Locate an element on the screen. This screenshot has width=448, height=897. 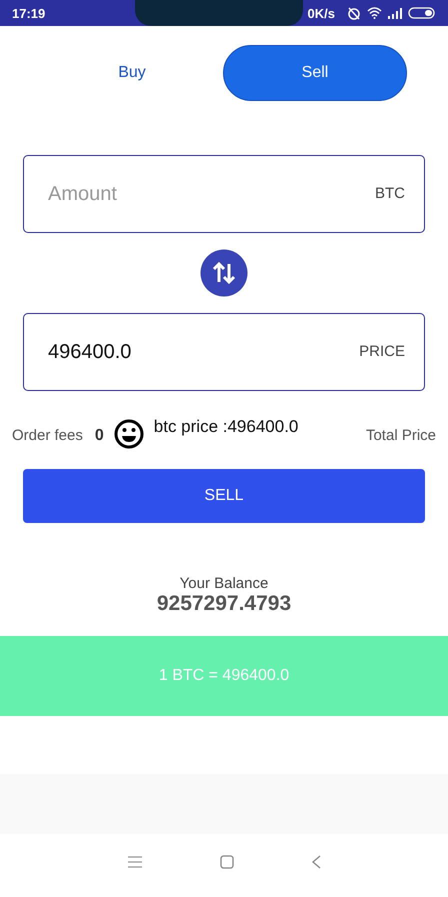
home-icon is located at coordinates (227, 861).